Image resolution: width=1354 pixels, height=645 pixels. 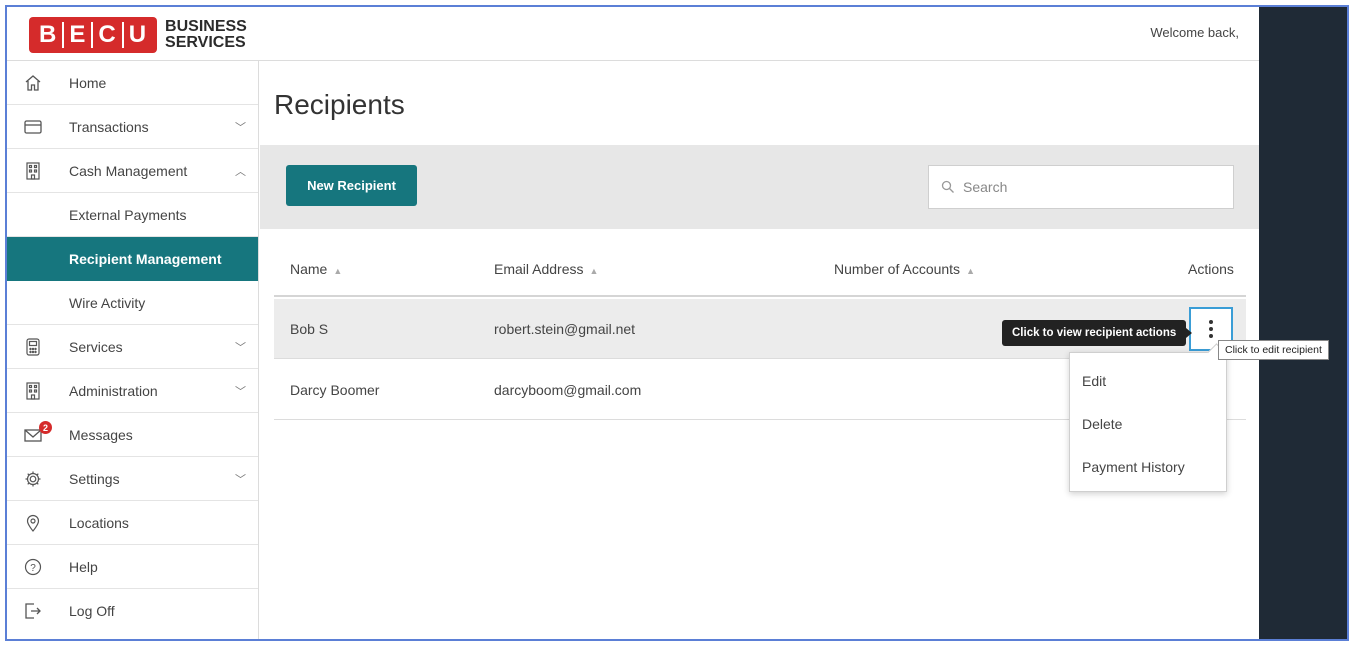 I want to click on menu-item-delete: Delete, so click(x=1102, y=424).